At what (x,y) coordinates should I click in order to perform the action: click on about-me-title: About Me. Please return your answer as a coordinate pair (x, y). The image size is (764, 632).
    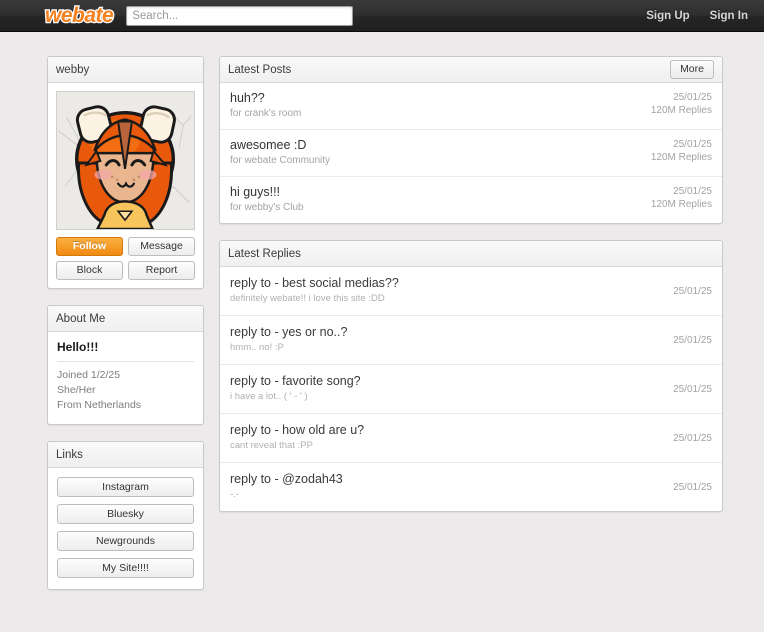
    Looking at the image, I should click on (81, 318).